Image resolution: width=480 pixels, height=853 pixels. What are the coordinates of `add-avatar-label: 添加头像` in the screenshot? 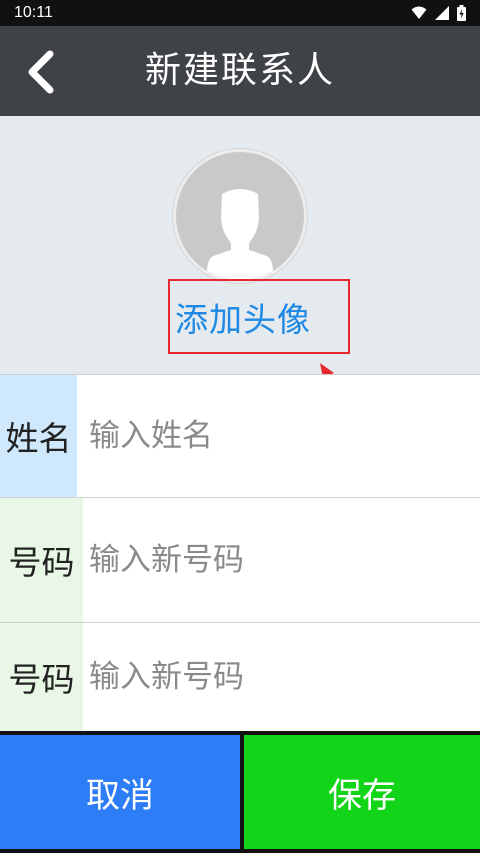 It's located at (243, 319).